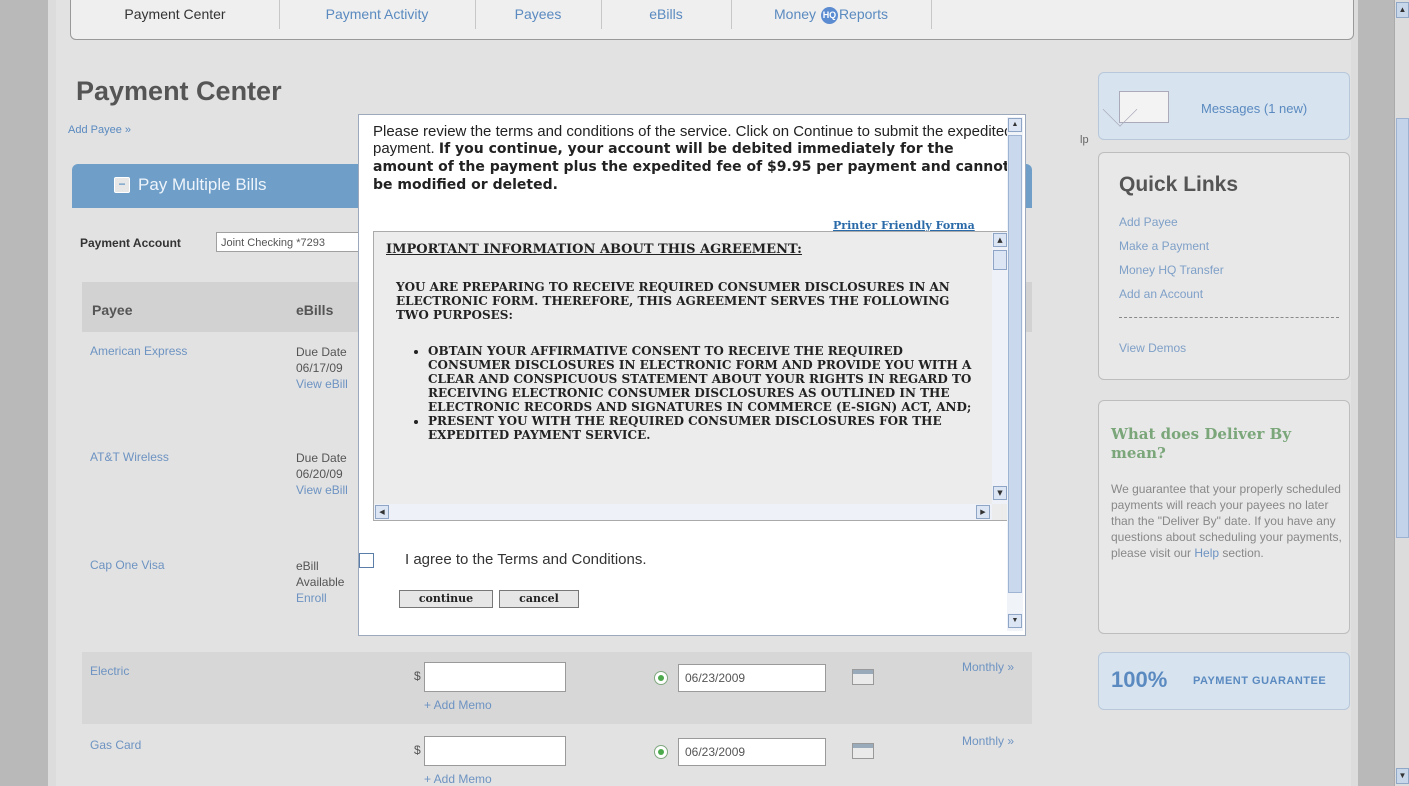 The height and width of the screenshot is (786, 1409). I want to click on guarantee-text: PAYMENT GUARANTEE, so click(1260, 681).